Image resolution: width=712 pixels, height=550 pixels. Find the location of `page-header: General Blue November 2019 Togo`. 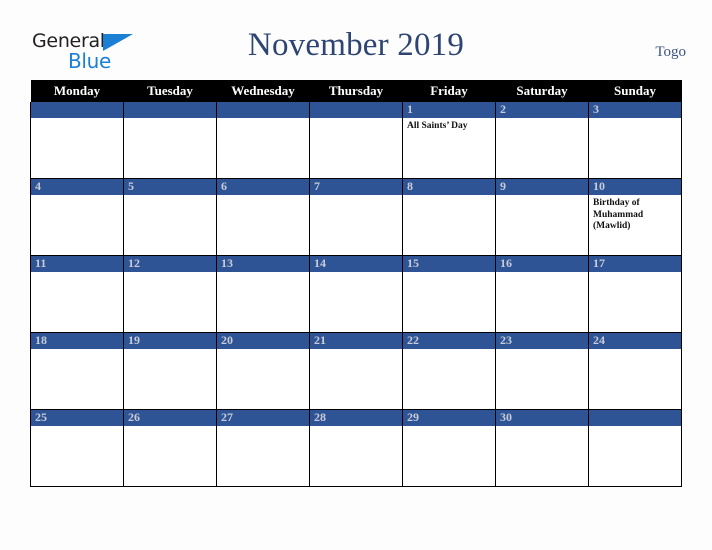

page-header: General Blue November 2019 Togo is located at coordinates (356, 39).